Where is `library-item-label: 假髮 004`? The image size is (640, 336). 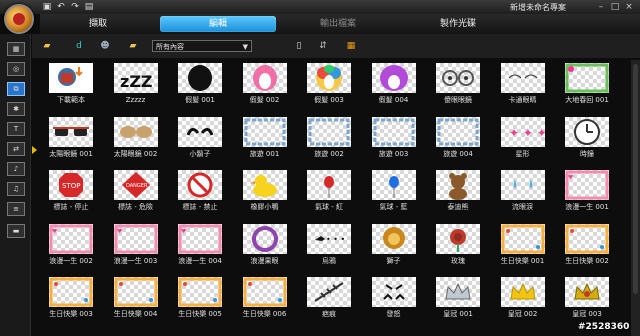 library-item-label: 假髮 004 is located at coordinates (393, 100).